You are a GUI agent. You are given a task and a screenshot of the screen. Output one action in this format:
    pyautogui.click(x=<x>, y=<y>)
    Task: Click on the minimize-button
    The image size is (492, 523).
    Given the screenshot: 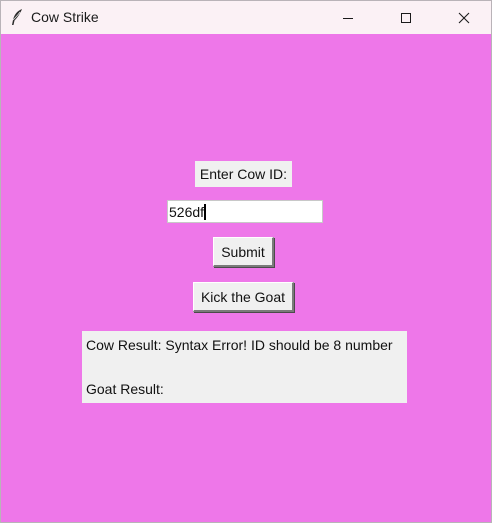 What is the action you would take?
    pyautogui.click(x=348, y=17)
    